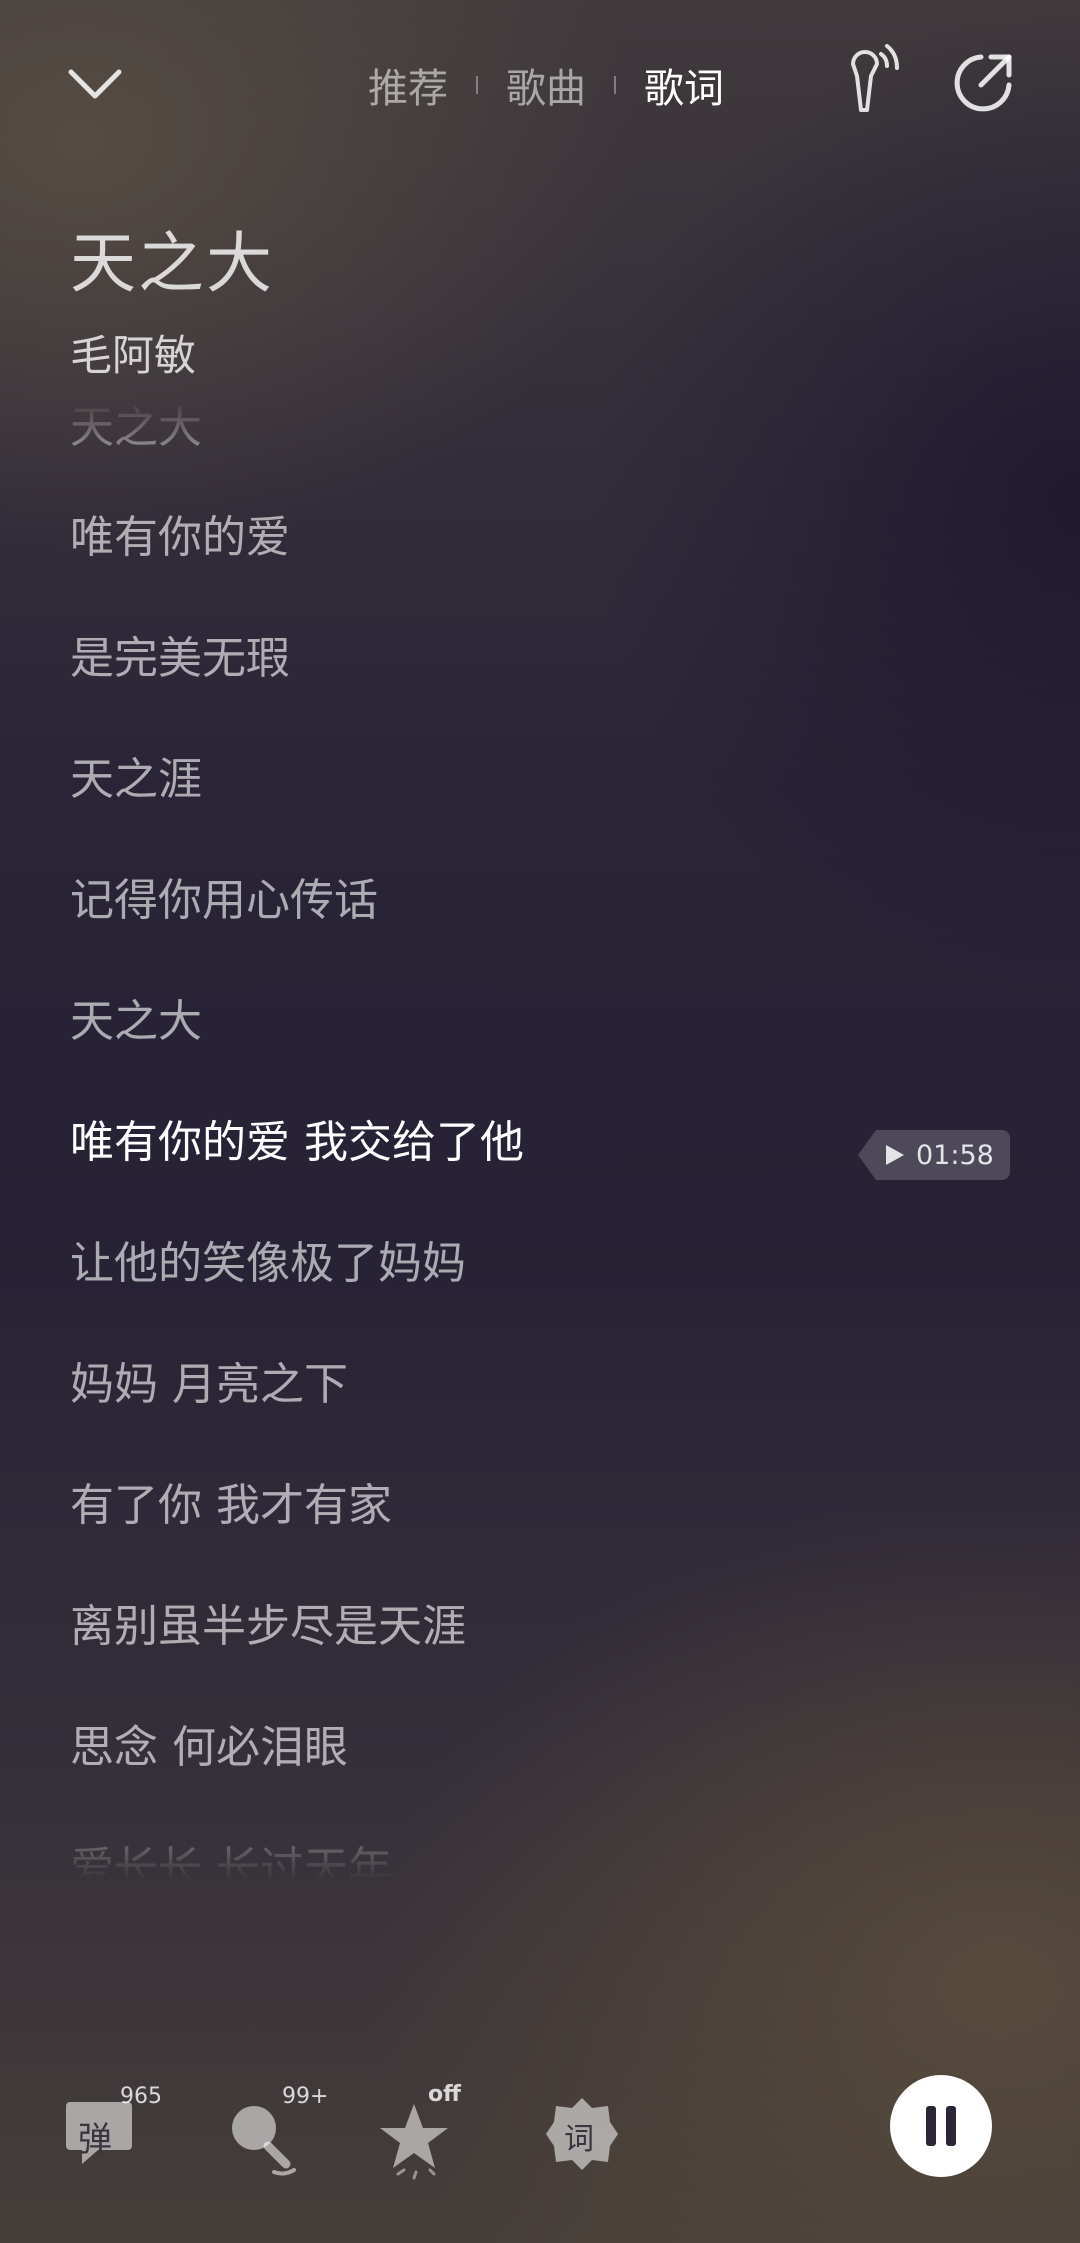 Image resolution: width=1080 pixels, height=2243 pixels. What do you see at coordinates (414, 2142) in the screenshot?
I see `star-effect-icon` at bounding box center [414, 2142].